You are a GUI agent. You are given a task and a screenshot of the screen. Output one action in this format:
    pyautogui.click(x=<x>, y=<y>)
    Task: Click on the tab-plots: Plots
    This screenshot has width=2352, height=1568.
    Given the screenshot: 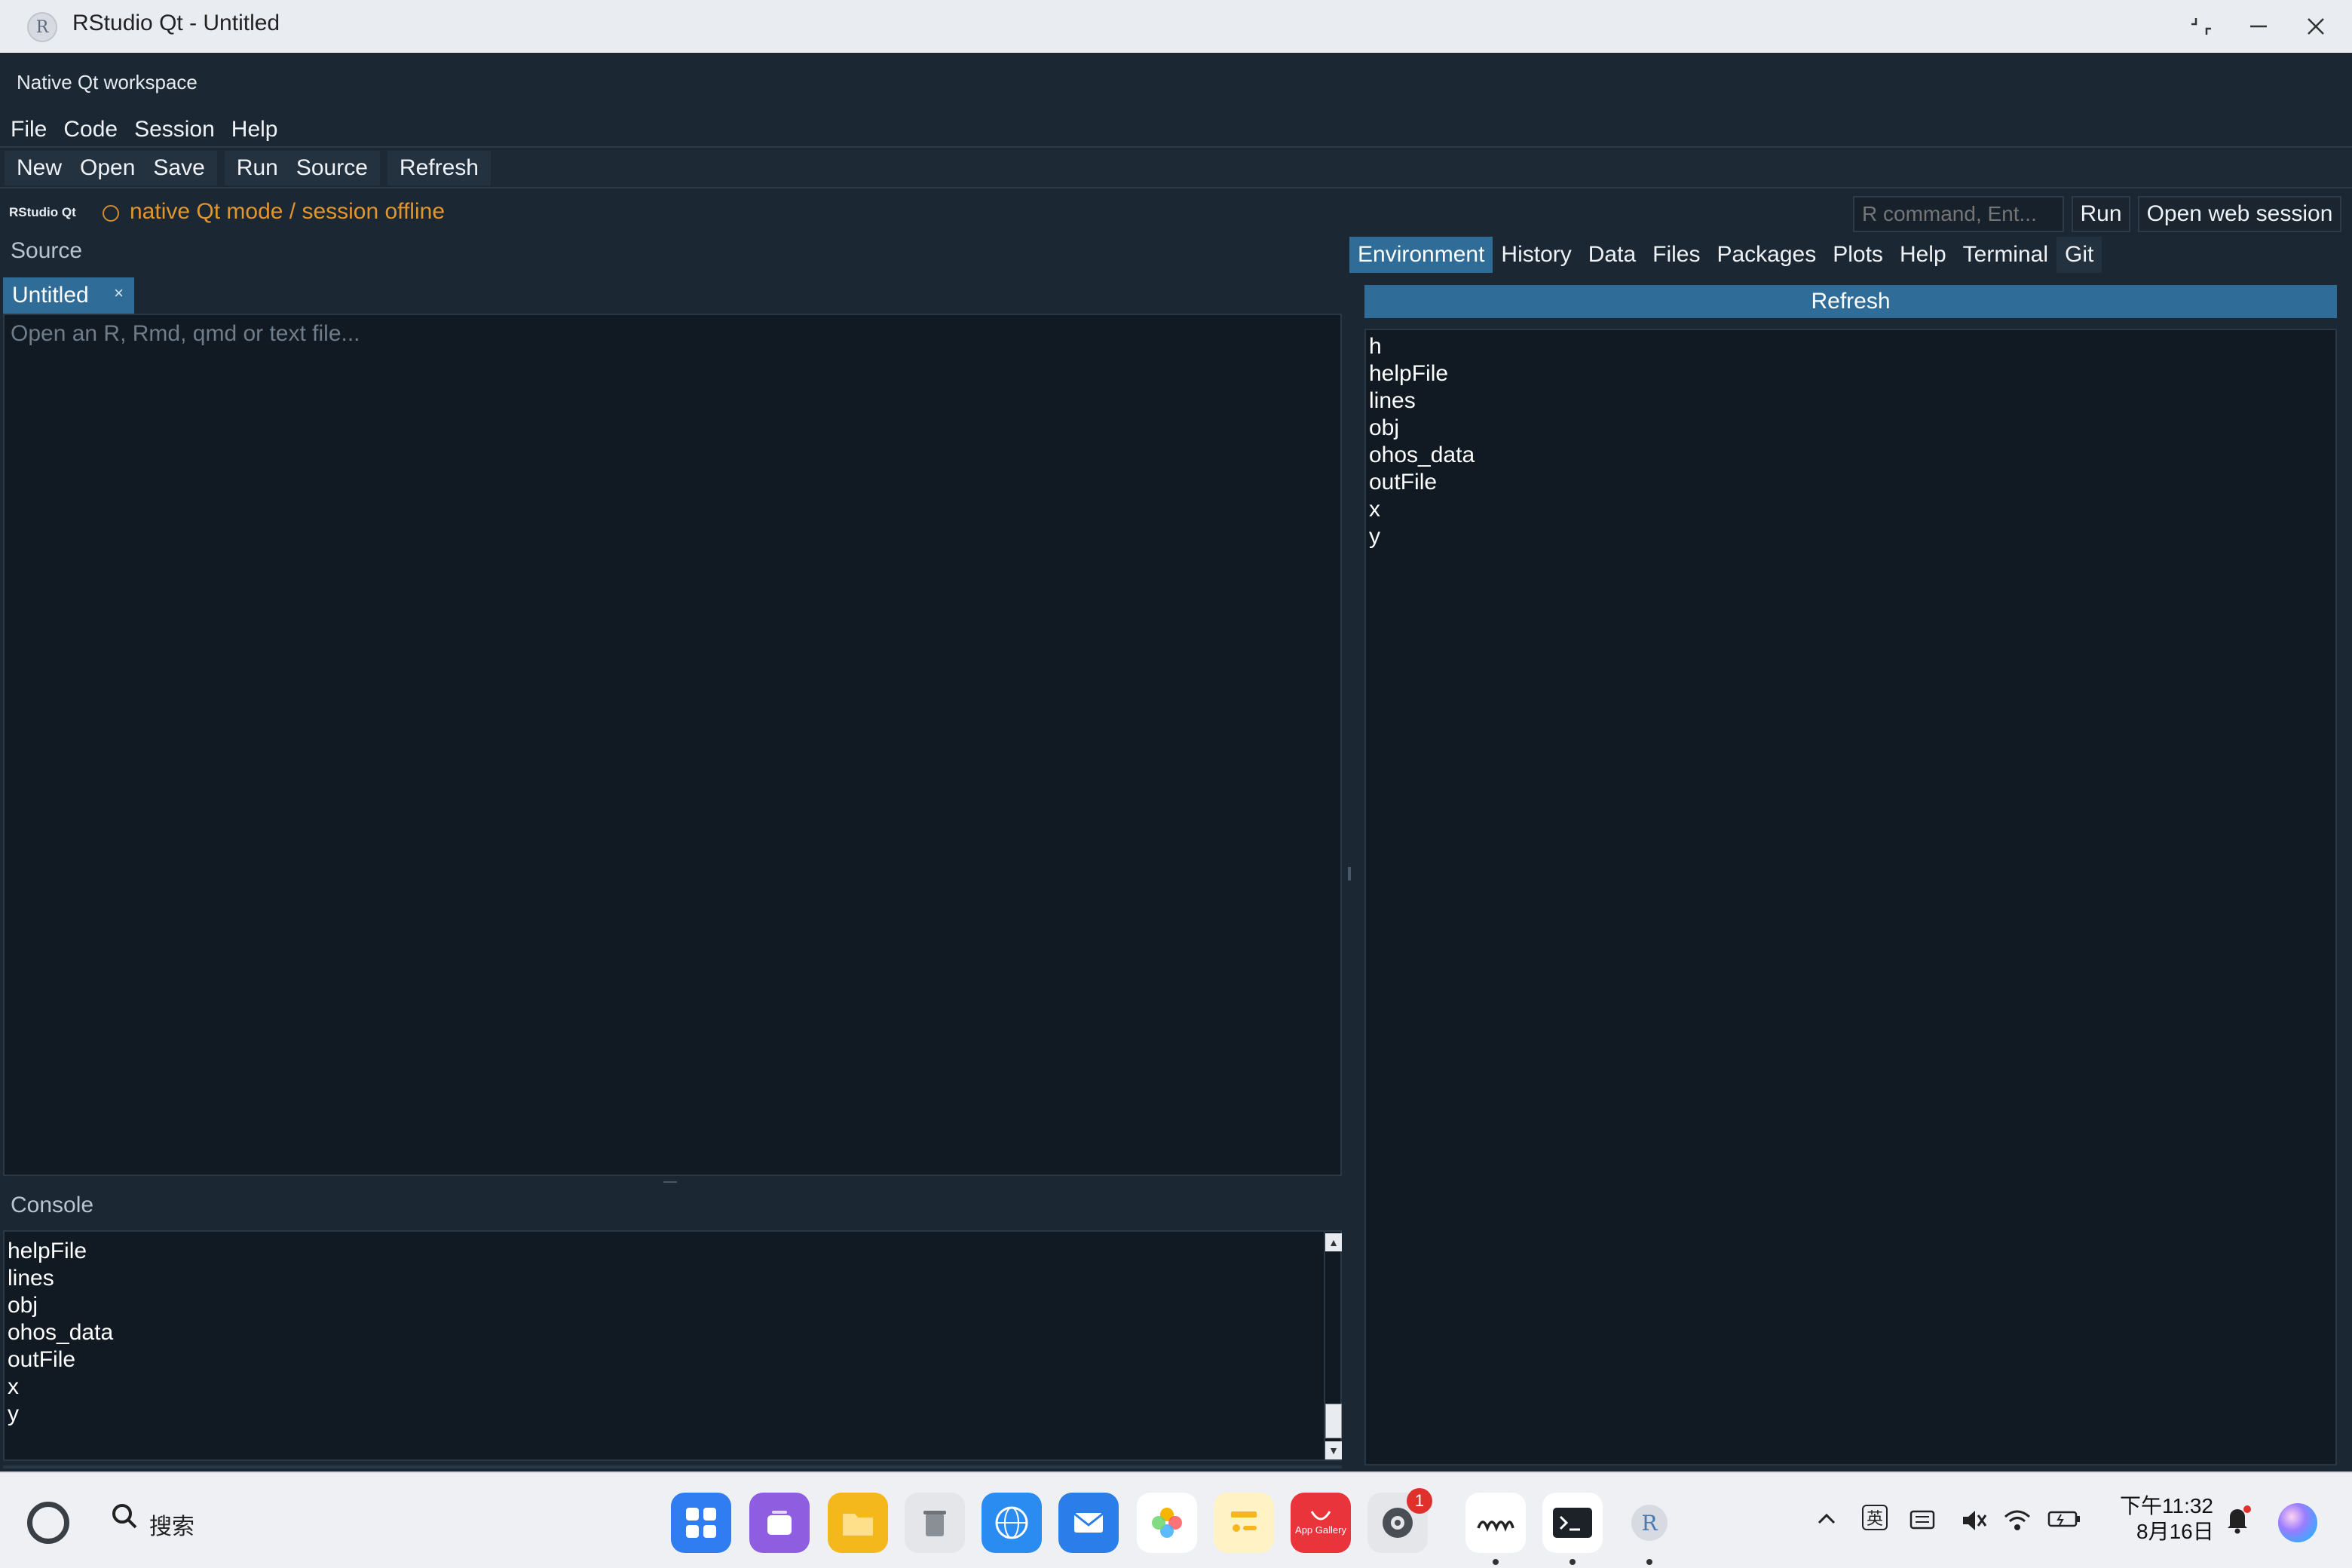 What is the action you would take?
    pyautogui.click(x=1857, y=255)
    